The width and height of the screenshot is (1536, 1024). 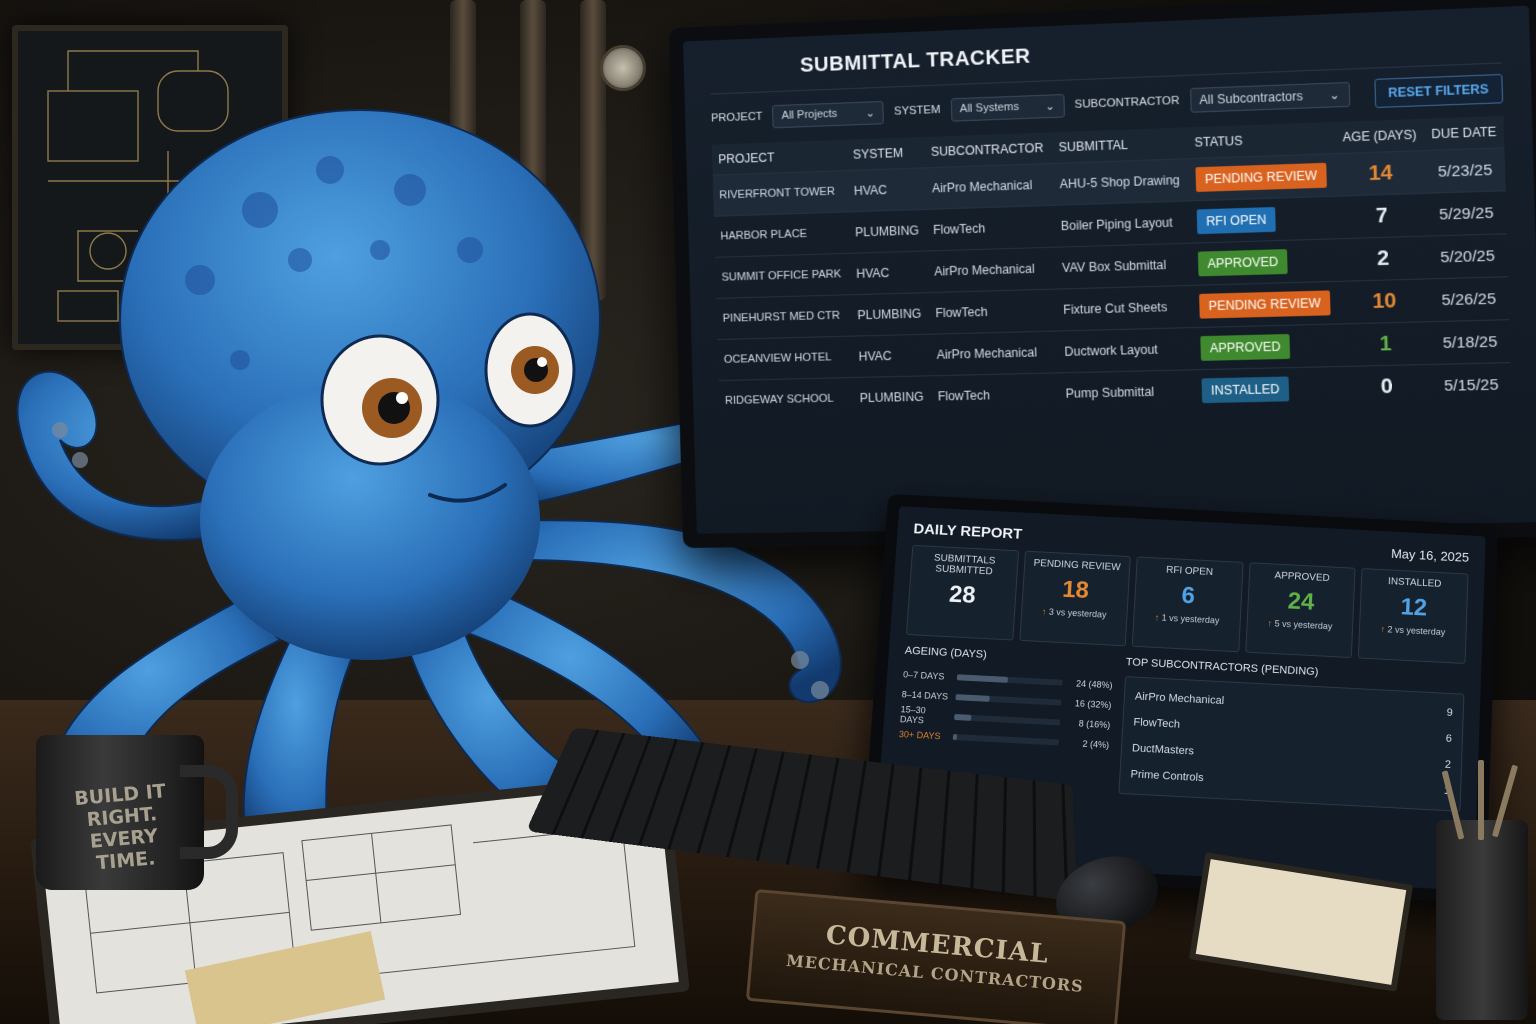 I want to click on project-cell: RIVERFRONT TOWER, so click(x=780, y=193).